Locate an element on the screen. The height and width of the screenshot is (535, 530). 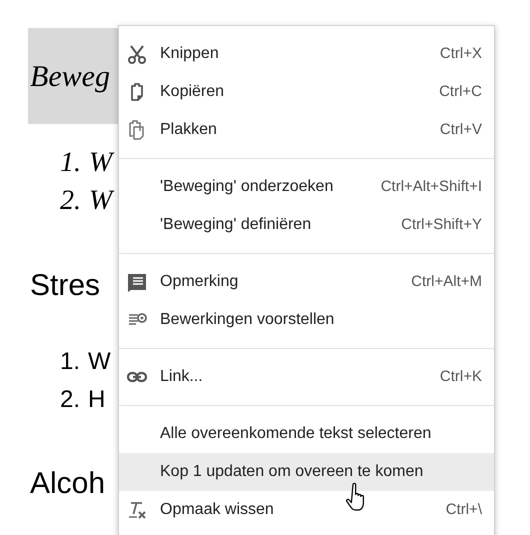
shortcut-label: Ctrl+C is located at coordinates (460, 92).